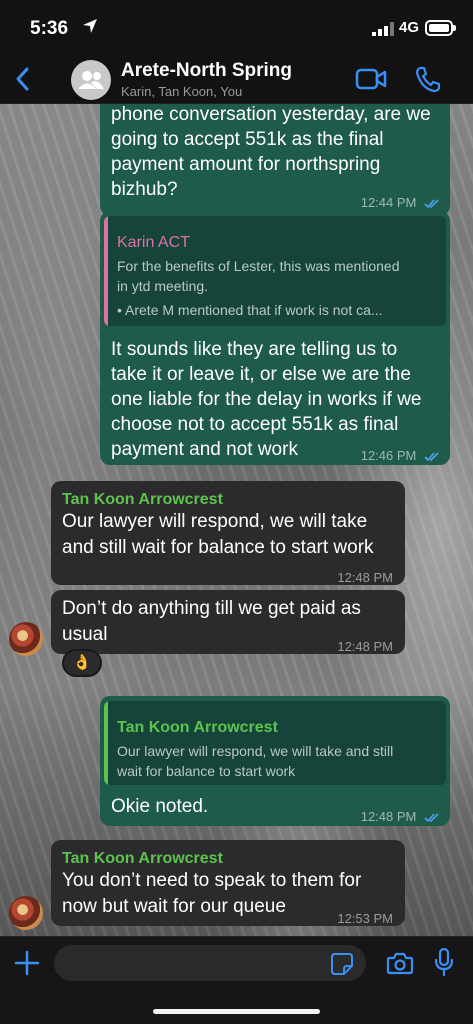  What do you see at coordinates (163, 286) in the screenshot?
I see `quote-line: in ytd meeting.` at bounding box center [163, 286].